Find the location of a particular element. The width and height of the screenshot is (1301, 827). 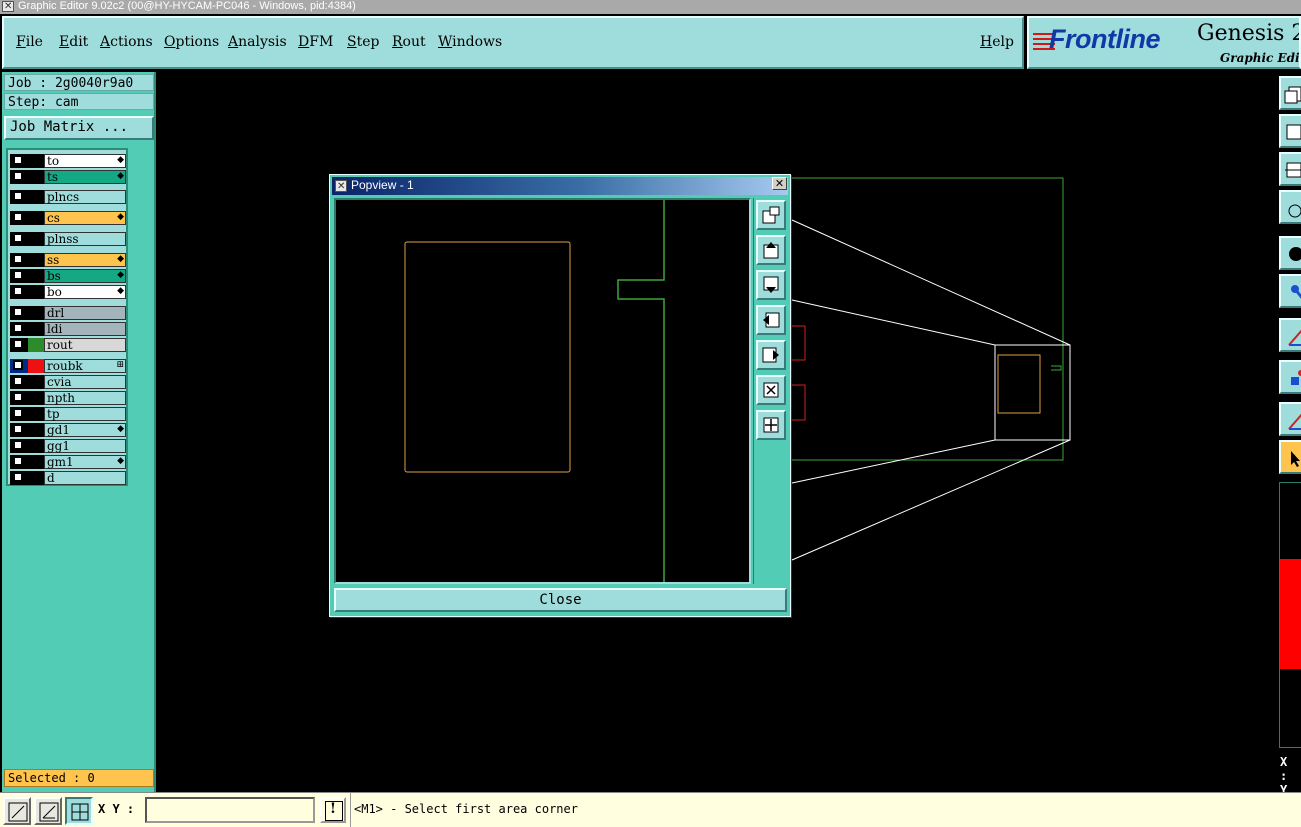

rt-measure-button is located at coordinates (1290, 377).